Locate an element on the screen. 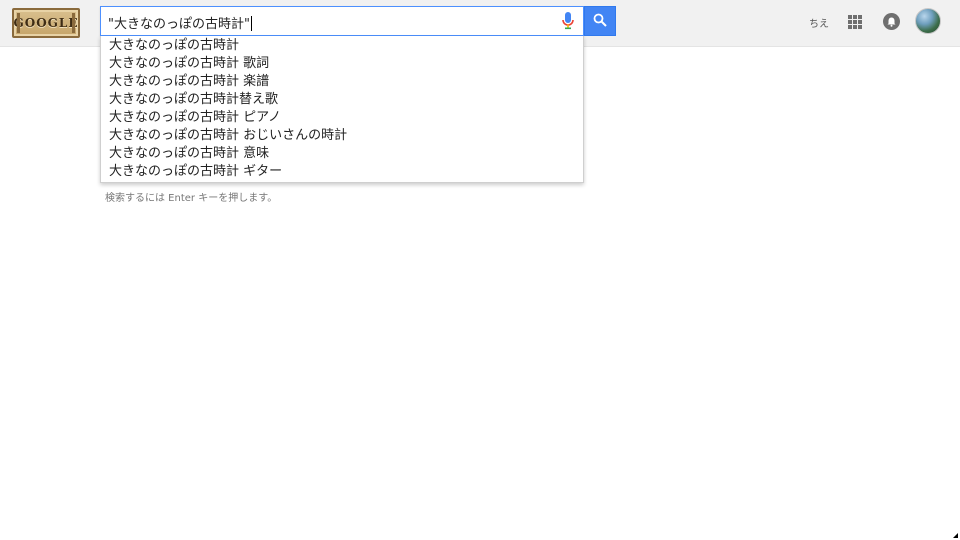 The image size is (960, 540). search-box: "大きなのっぽの古時計" is located at coordinates (342, 21).